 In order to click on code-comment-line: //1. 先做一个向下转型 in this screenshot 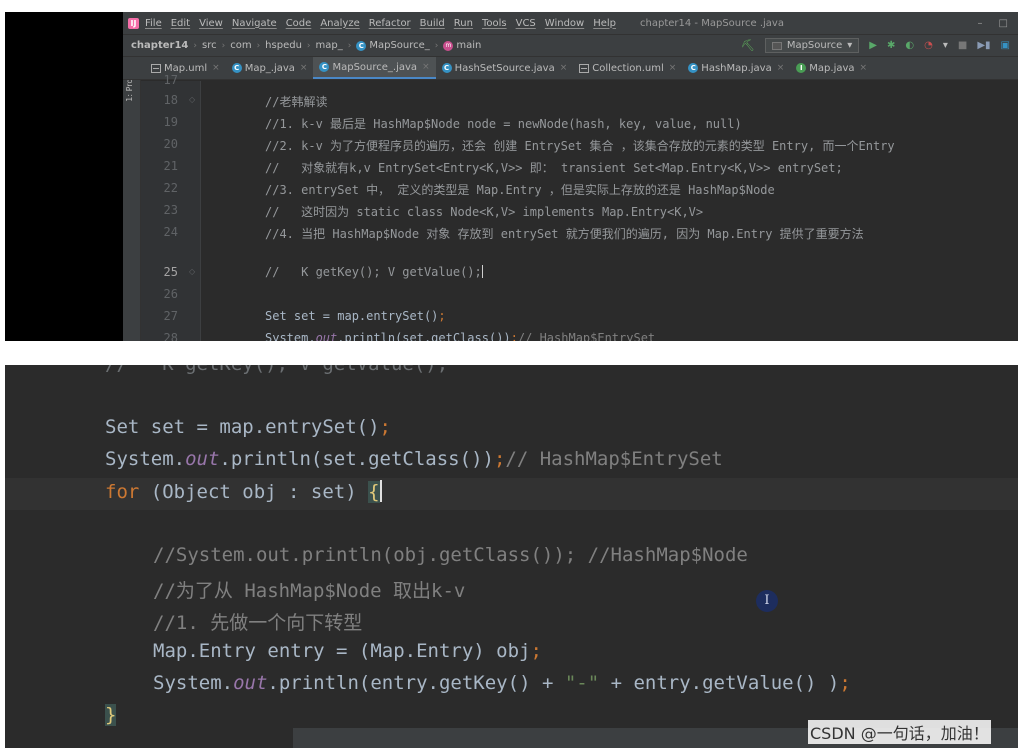, I will do `click(258, 623)`.